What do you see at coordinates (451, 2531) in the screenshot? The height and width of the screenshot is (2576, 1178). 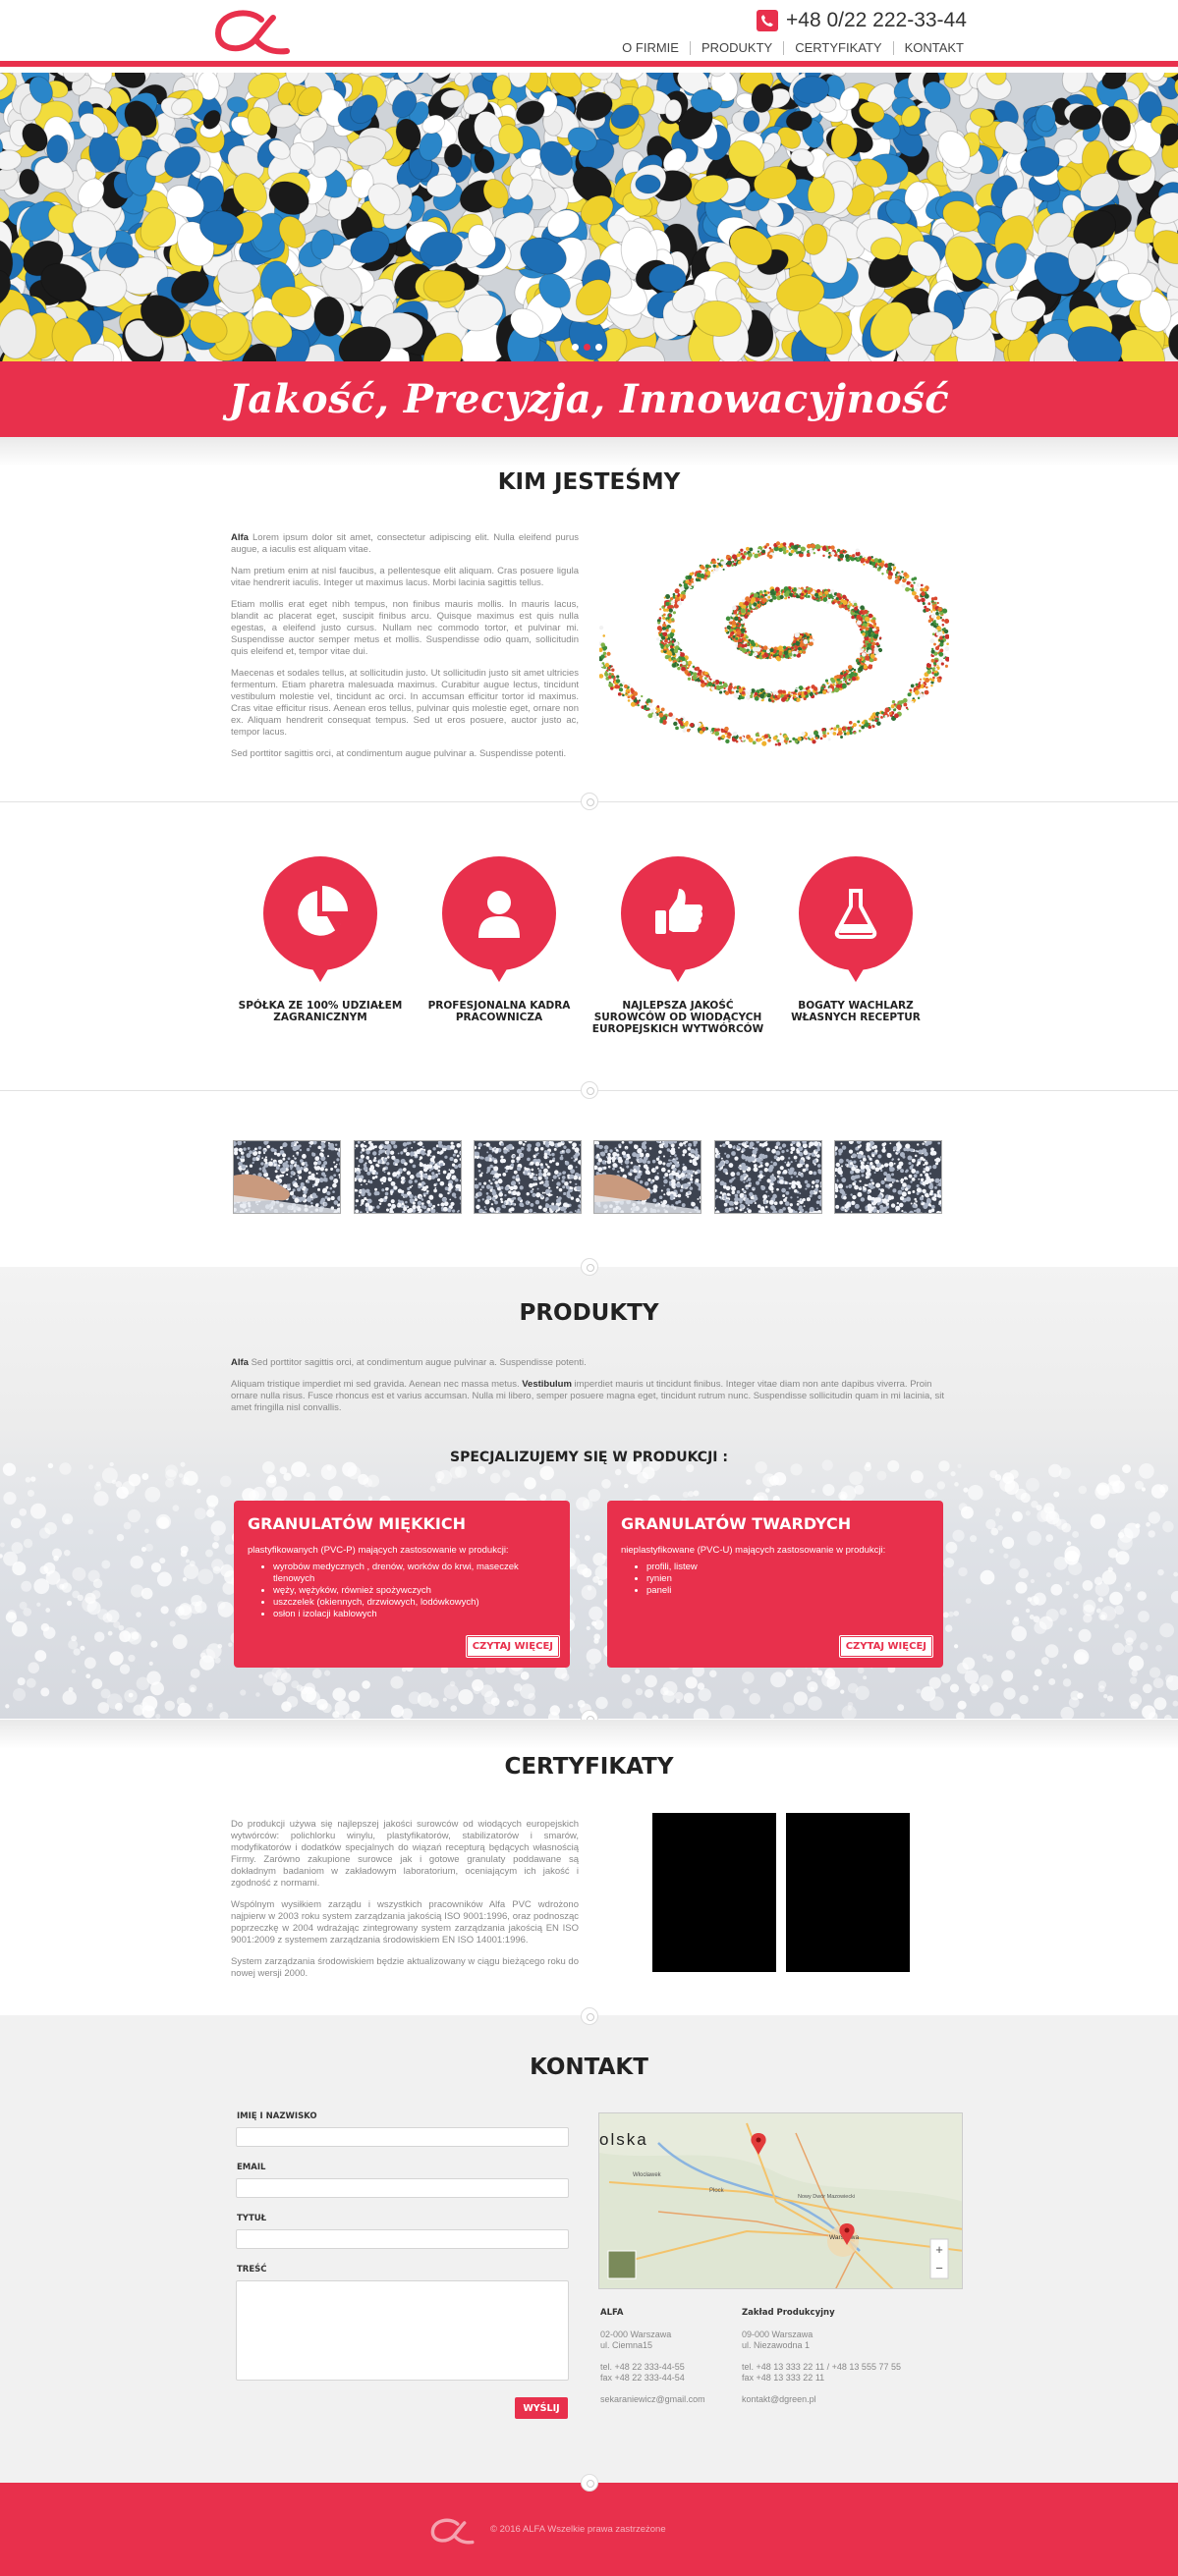 I see `footer-alpha-logo-icon` at bounding box center [451, 2531].